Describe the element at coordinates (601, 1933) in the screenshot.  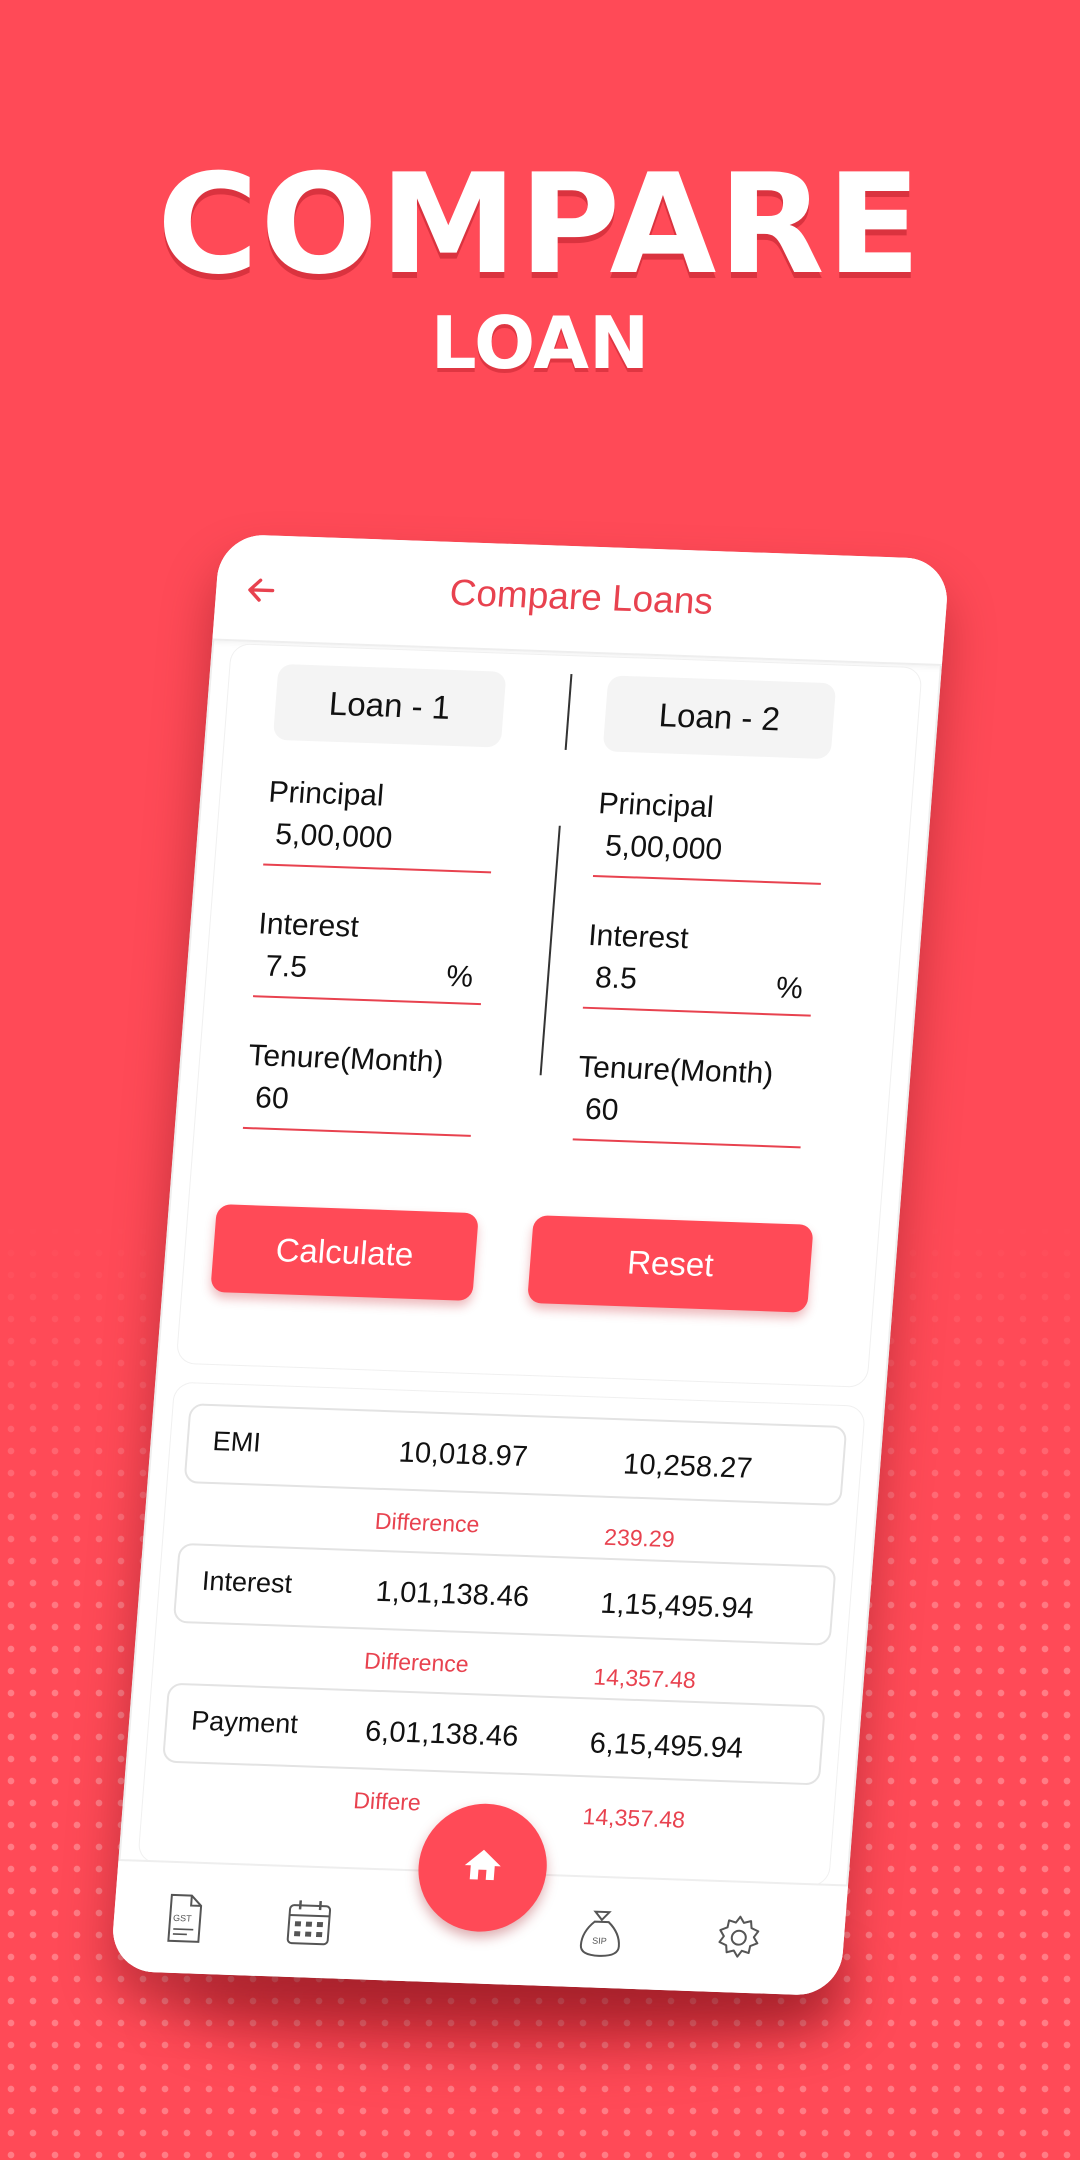
I see `sip-icon: SIP` at that location.